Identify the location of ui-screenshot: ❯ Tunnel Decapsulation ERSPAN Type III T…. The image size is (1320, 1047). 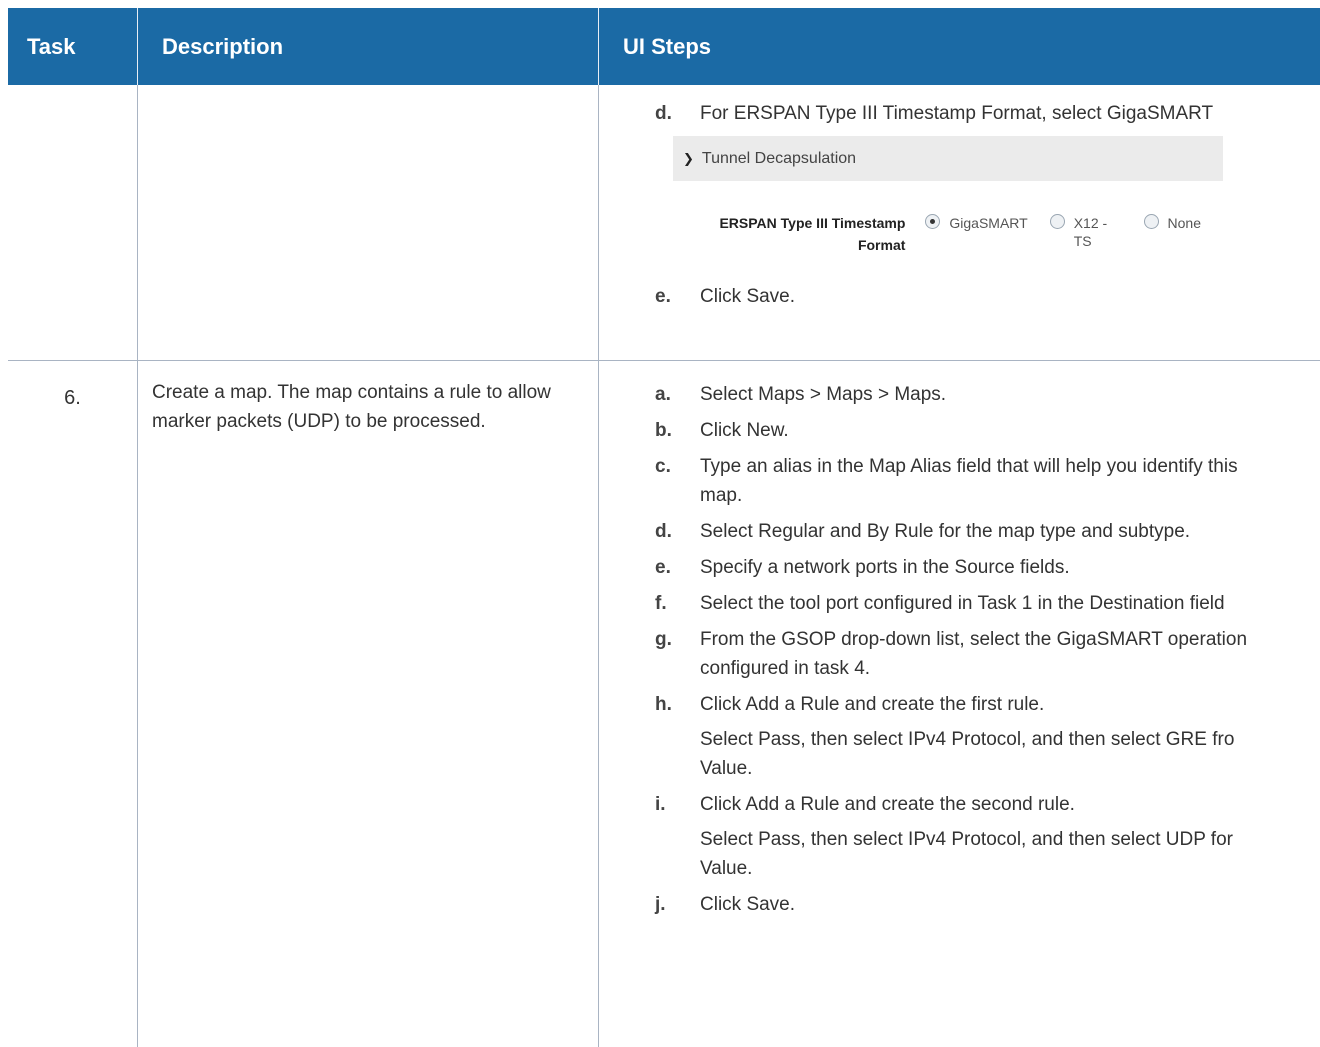
(948, 196).